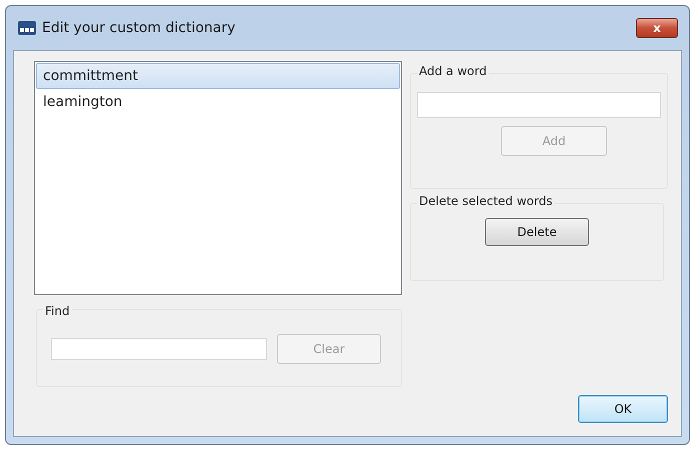 The image size is (696, 453). I want to click on group-caption: Delete selected words, so click(485, 201).